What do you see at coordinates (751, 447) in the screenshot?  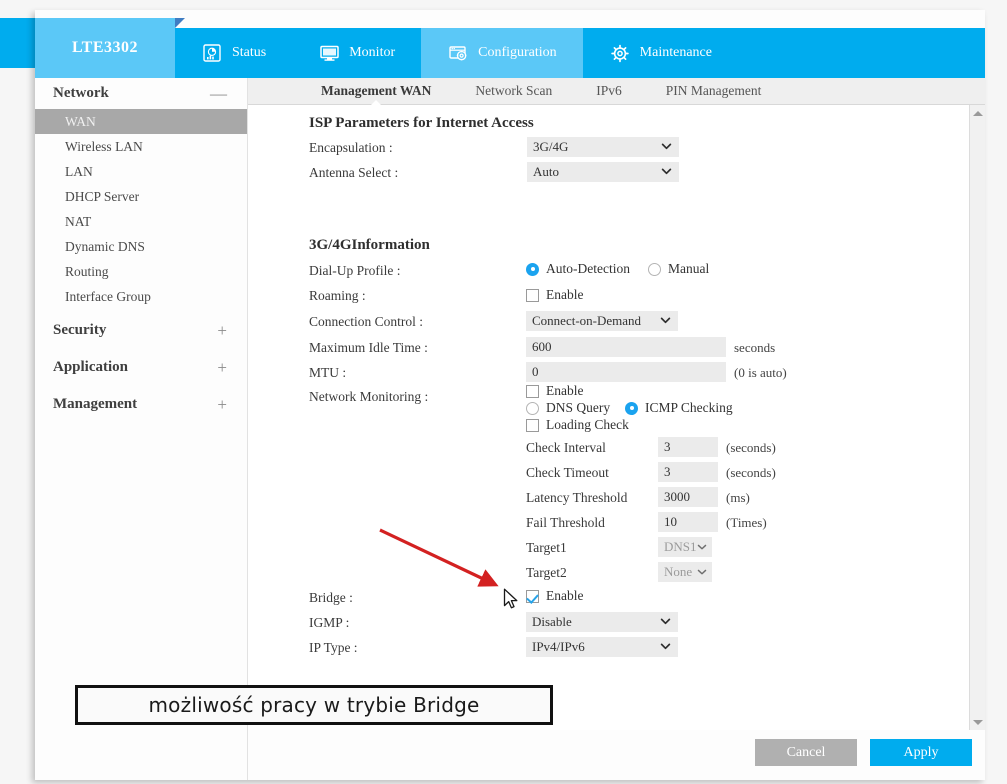 I see `check-interval-unit: (seconds)` at bounding box center [751, 447].